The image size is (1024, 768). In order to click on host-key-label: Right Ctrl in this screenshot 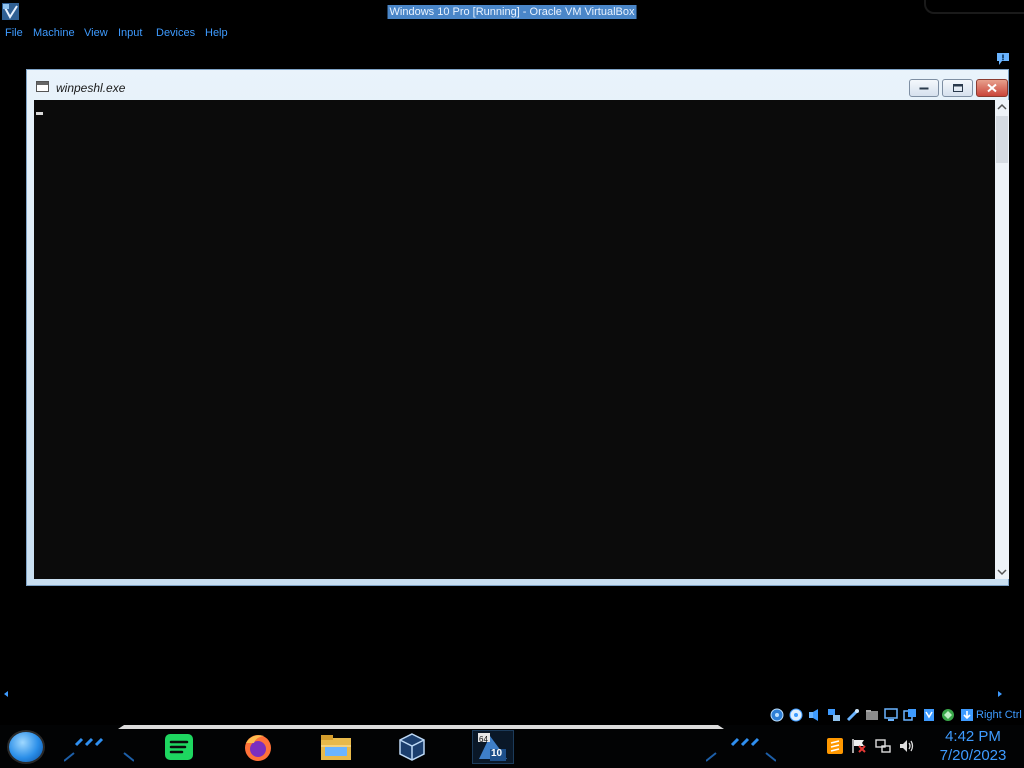, I will do `click(999, 715)`.